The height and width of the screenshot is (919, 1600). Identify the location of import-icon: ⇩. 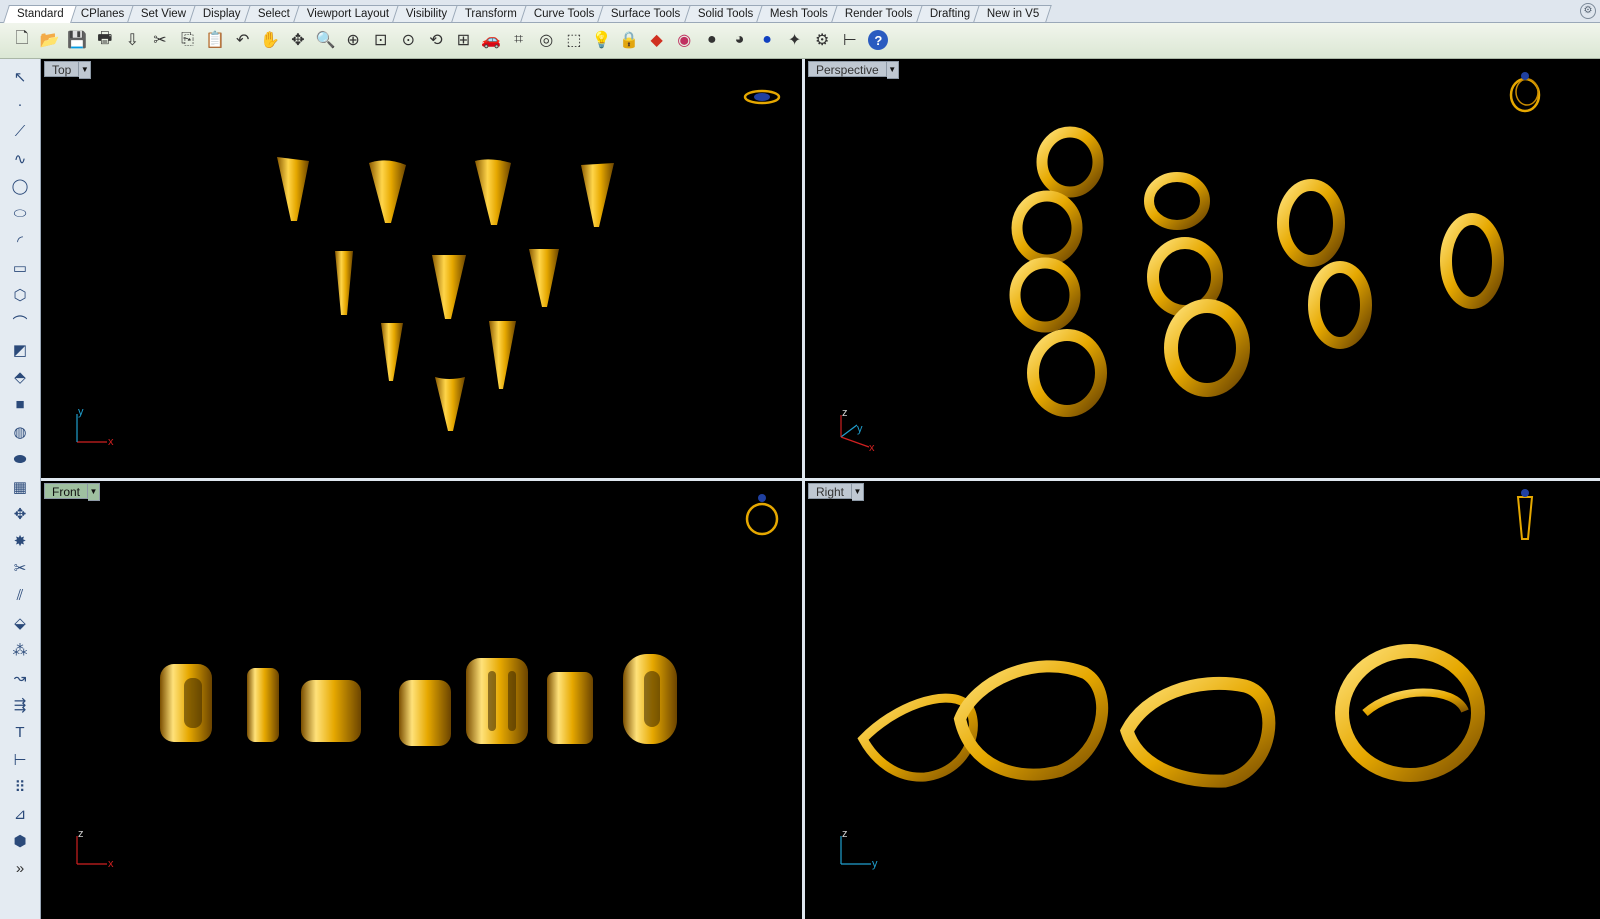
(132, 40).